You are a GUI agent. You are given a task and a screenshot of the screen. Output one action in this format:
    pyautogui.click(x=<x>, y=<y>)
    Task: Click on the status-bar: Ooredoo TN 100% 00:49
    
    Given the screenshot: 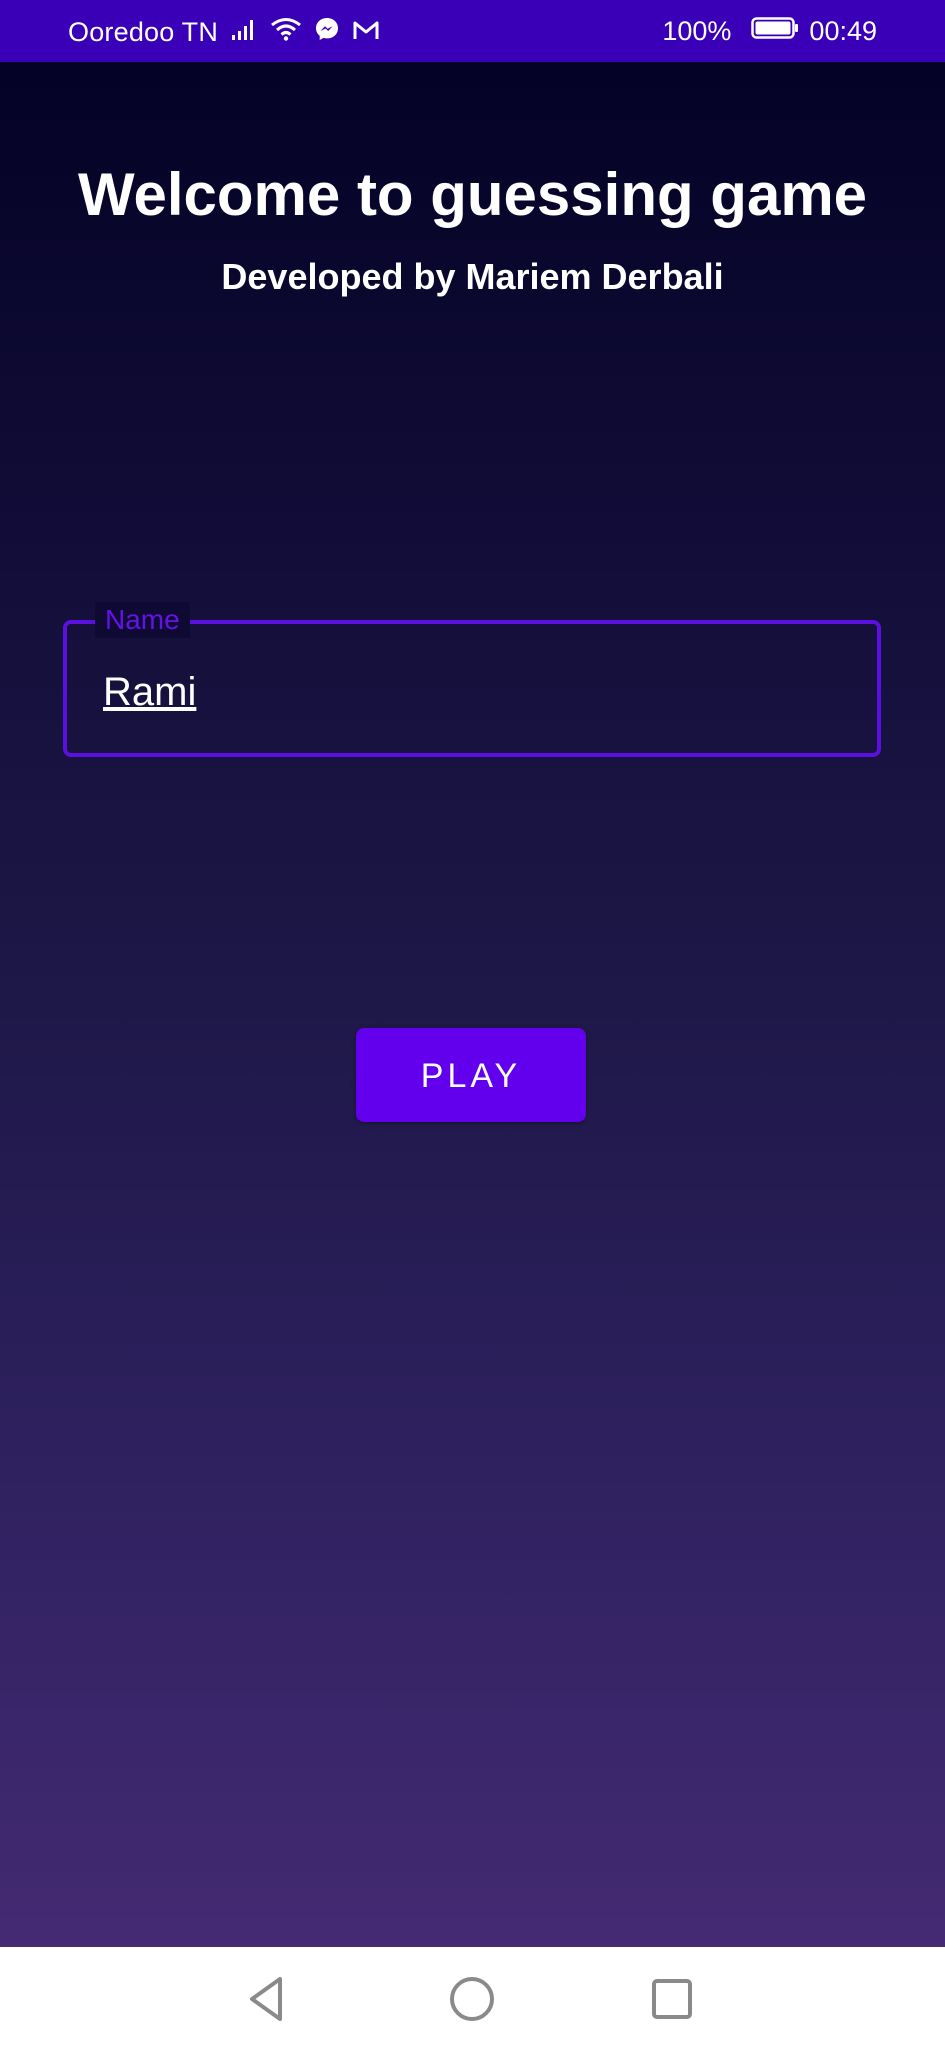 What is the action you would take?
    pyautogui.click(x=472, y=31)
    